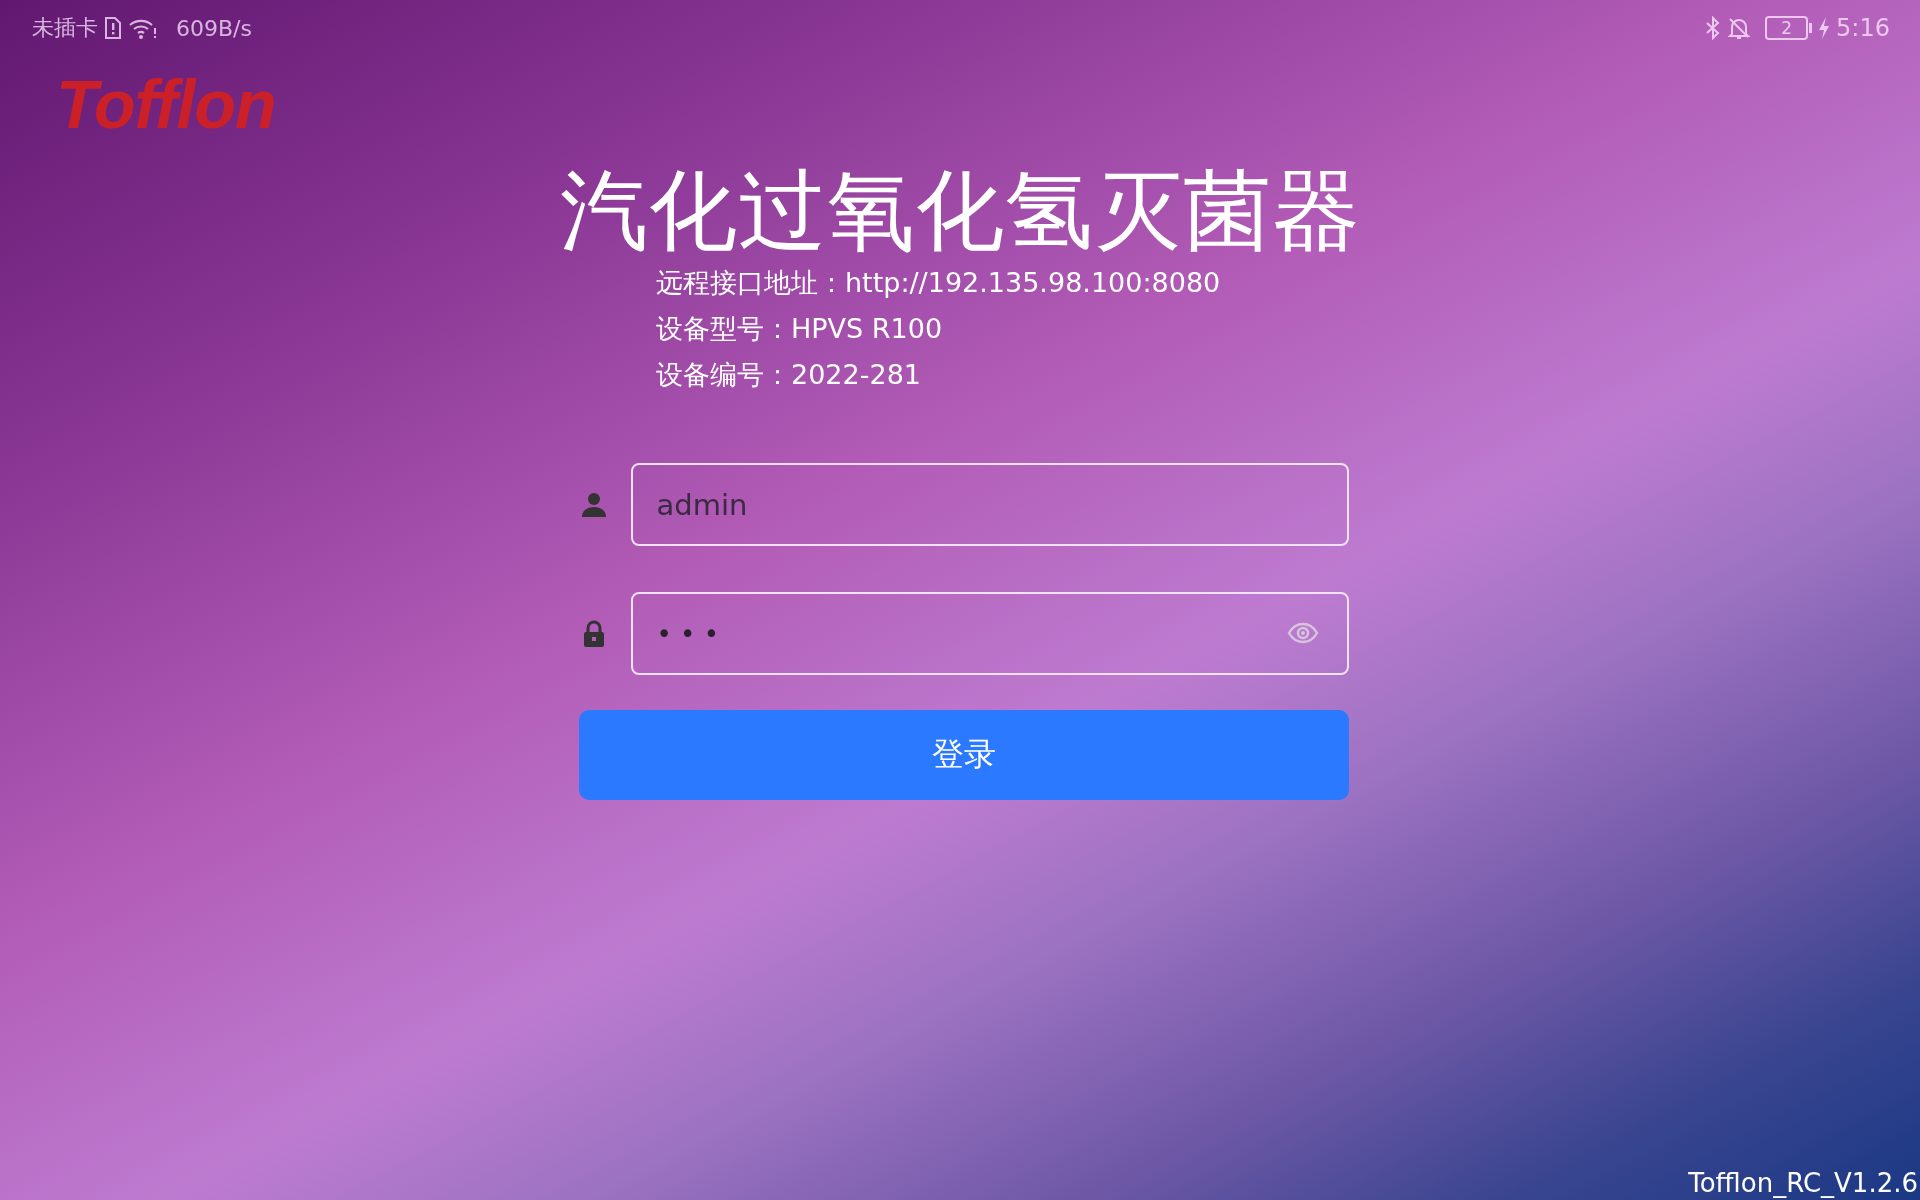 This screenshot has width=1920, height=1200. What do you see at coordinates (789, 375) in the screenshot?
I see `device-info-text: 设备编号：2022-281` at bounding box center [789, 375].